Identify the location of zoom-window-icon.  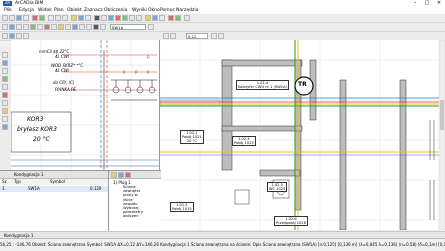
(221, 36).